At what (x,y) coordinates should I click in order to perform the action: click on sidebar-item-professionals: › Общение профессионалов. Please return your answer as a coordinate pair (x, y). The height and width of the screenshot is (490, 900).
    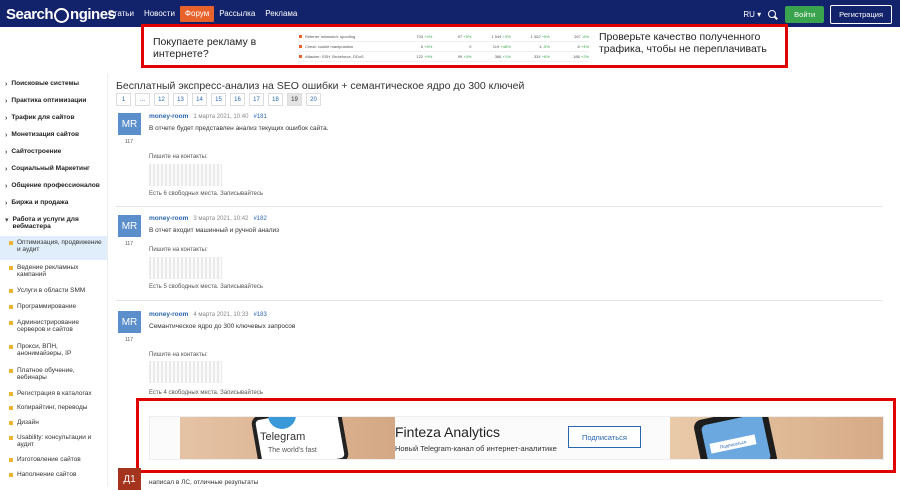
    Looking at the image, I should click on (53, 190).